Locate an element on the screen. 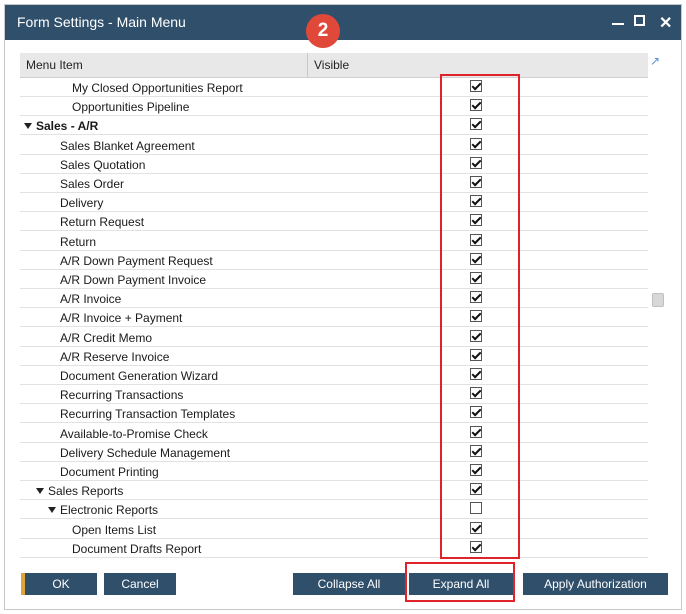  menu-item-label: My Closed Opportunities Report is located at coordinates (157, 88).